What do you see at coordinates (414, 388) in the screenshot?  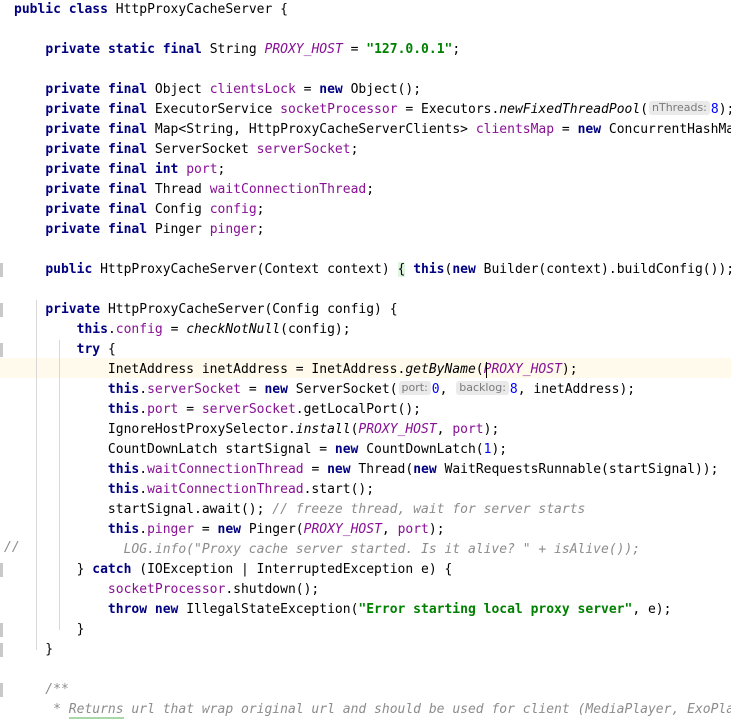 I see `parameter-hint: port:` at bounding box center [414, 388].